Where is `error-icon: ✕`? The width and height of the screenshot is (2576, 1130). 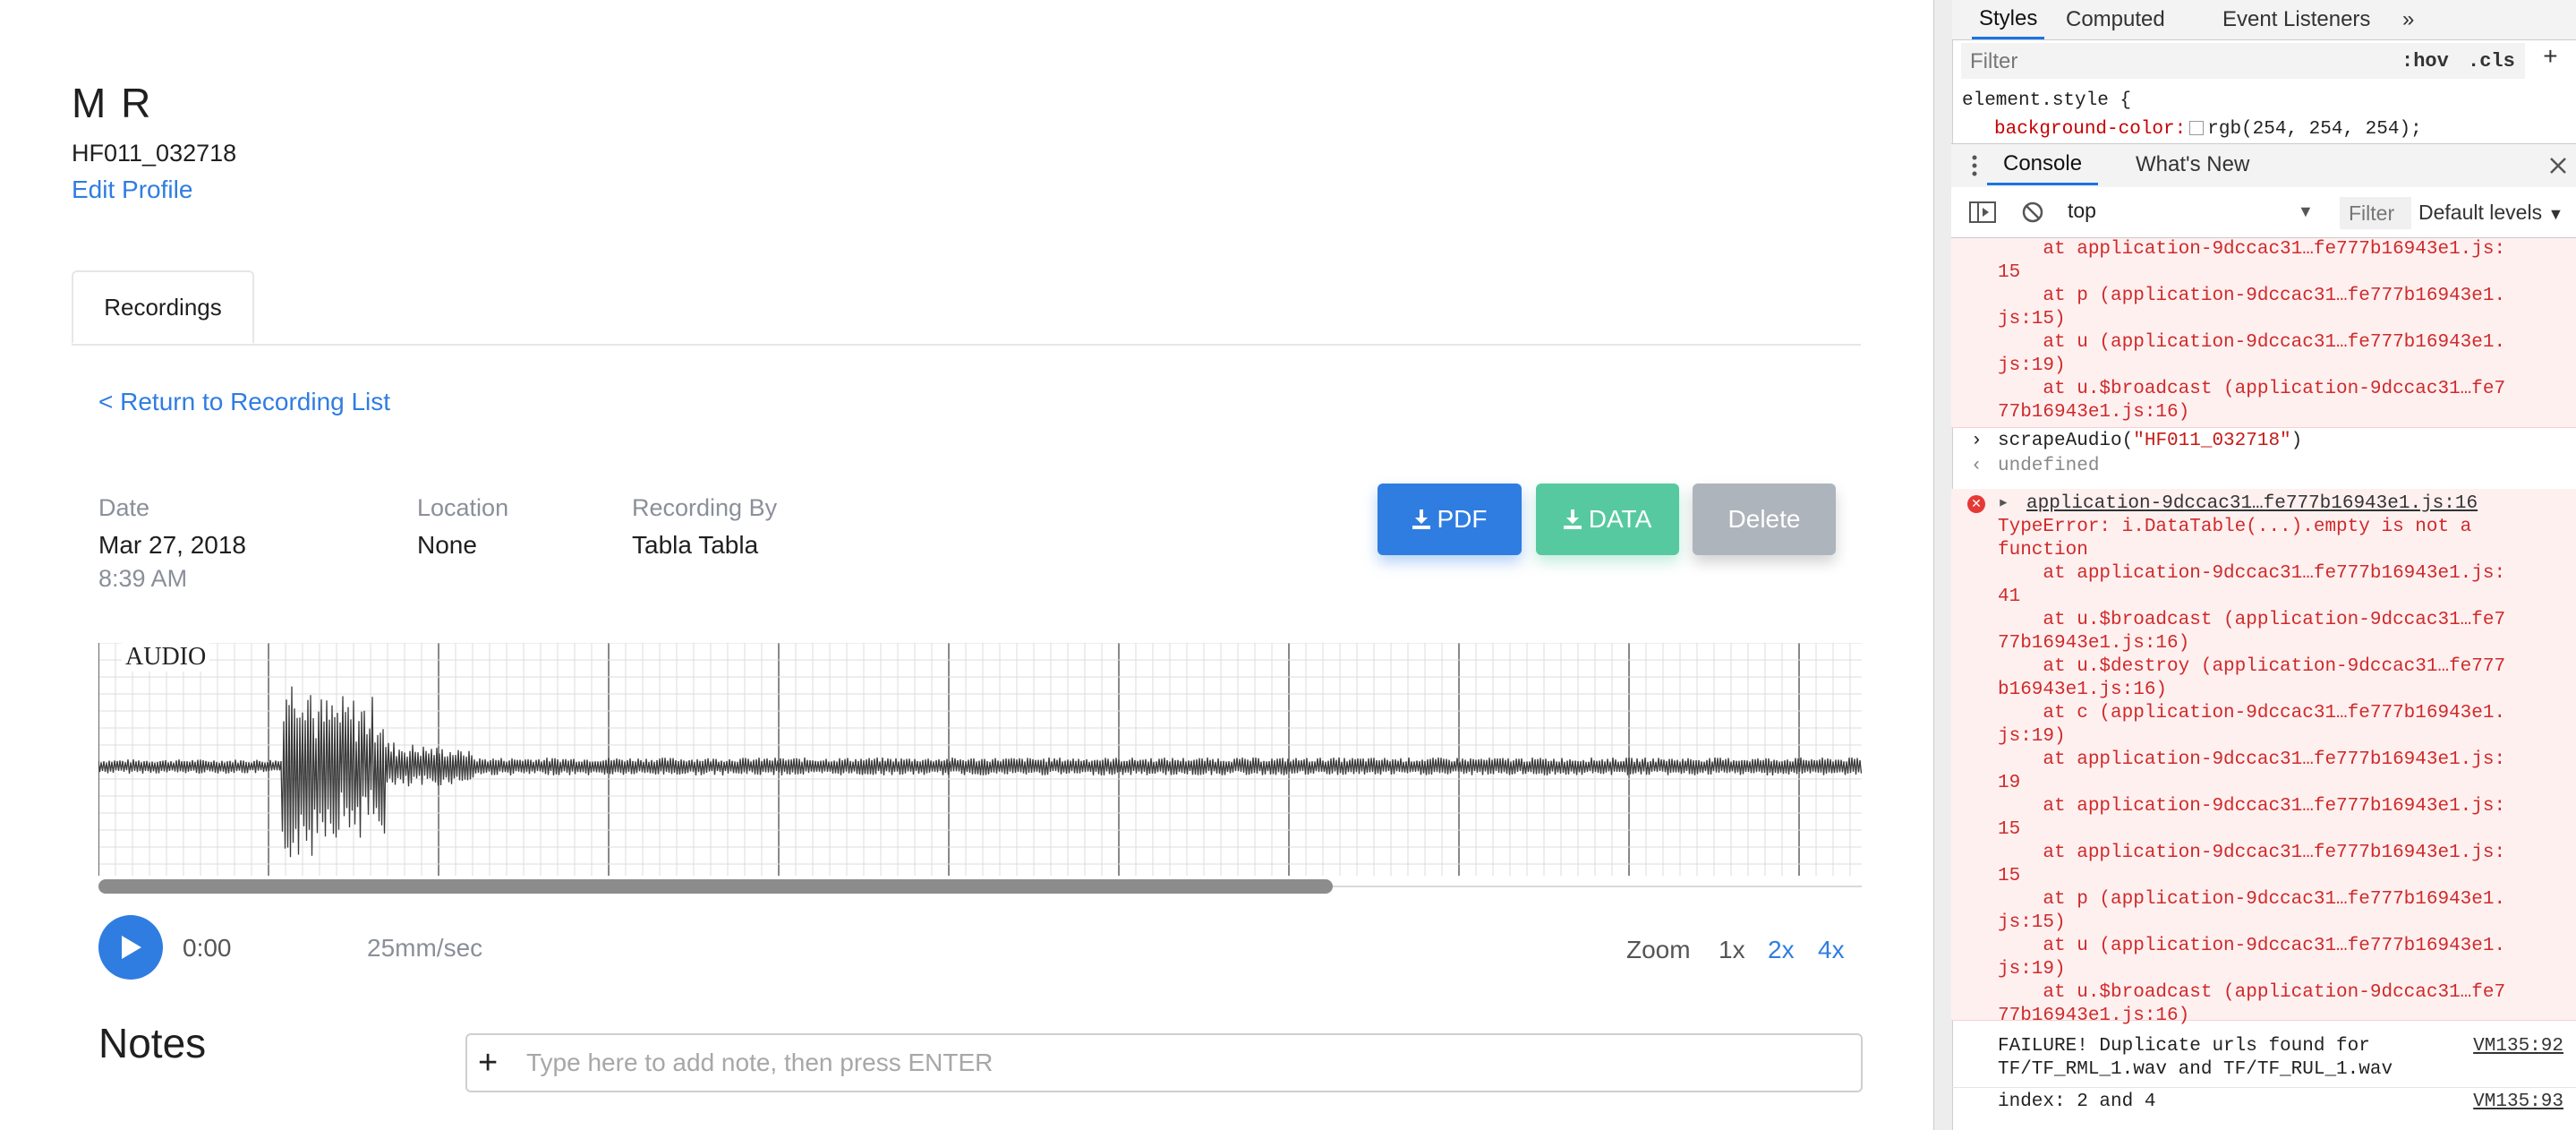 error-icon: ✕ is located at coordinates (1976, 504).